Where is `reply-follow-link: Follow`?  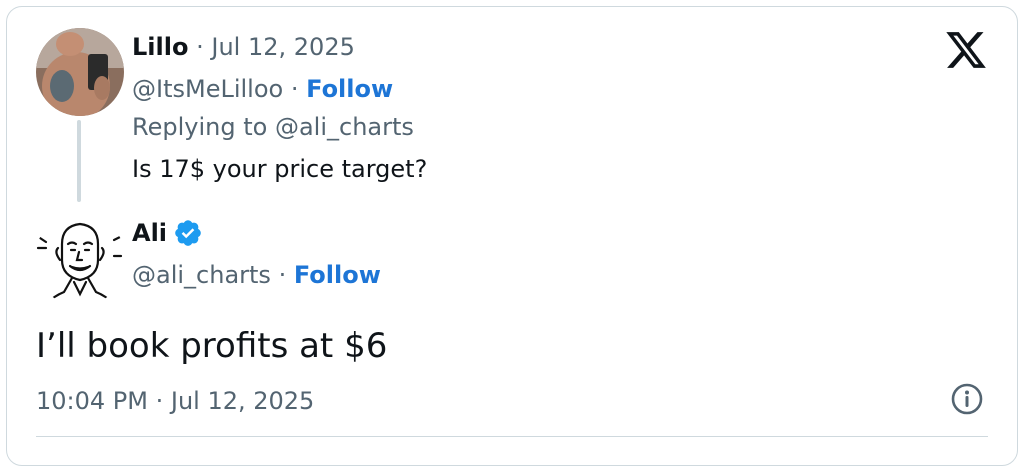
reply-follow-link: Follow is located at coordinates (337, 275).